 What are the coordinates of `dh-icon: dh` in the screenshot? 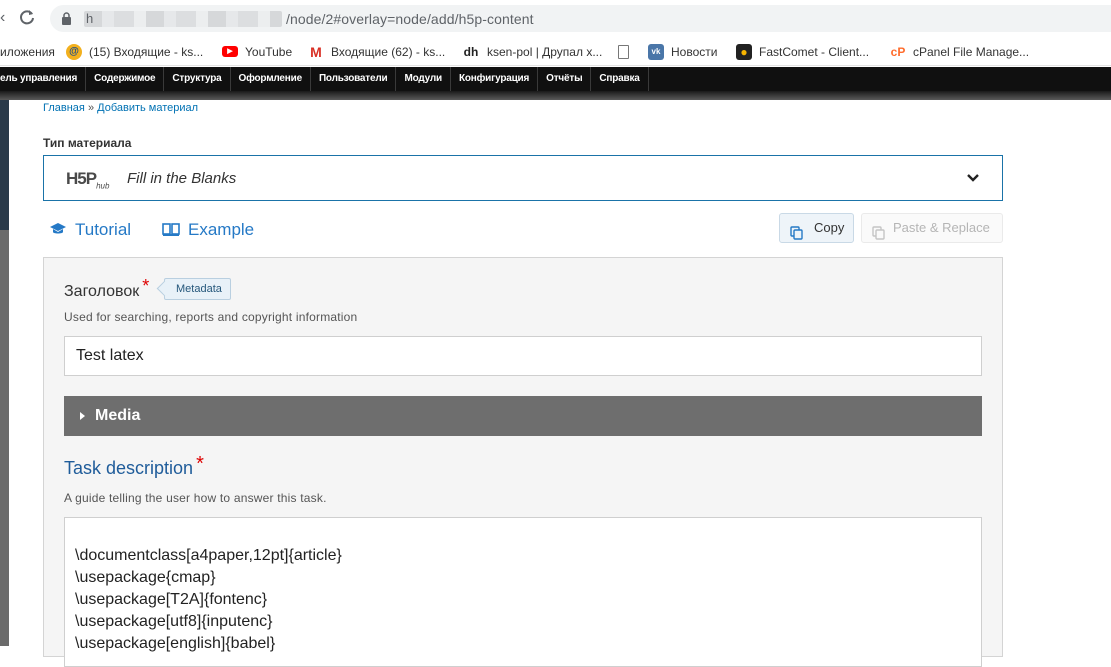 It's located at (471, 51).